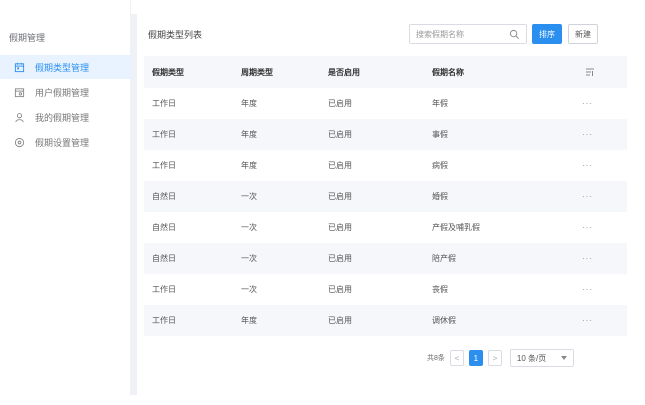 This screenshot has width=645, height=405. I want to click on sidebar-item-user-leave: 用户假期管理, so click(65, 92).